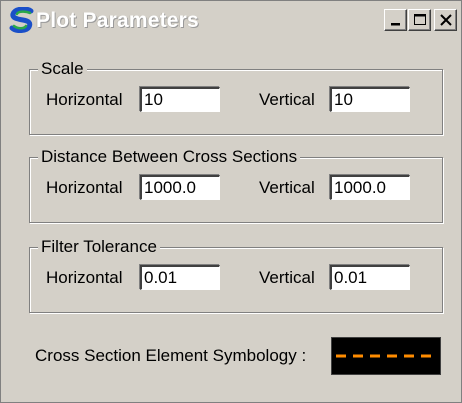 This screenshot has height=403, width=462. What do you see at coordinates (169, 157) in the screenshot?
I see `distance-group-title: Distance Between Cross Sections` at bounding box center [169, 157].